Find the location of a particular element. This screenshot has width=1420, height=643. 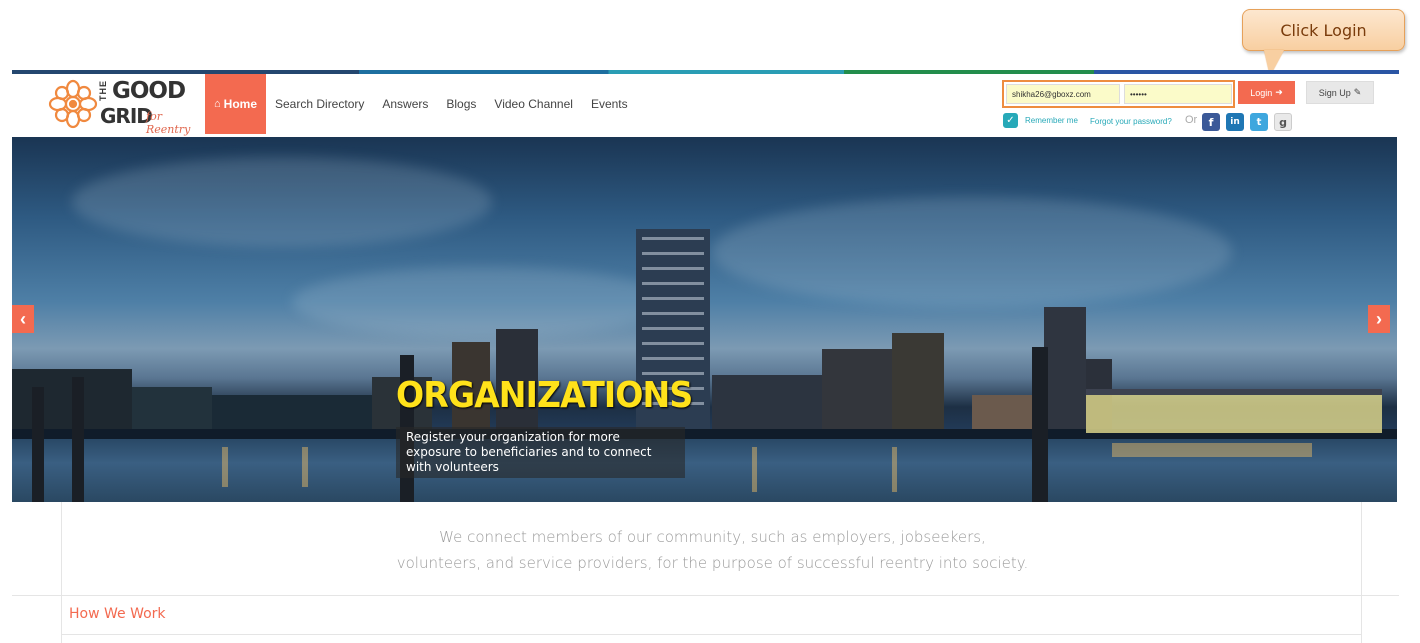

forgot-password-link: Forgot your password? is located at coordinates (1131, 121).